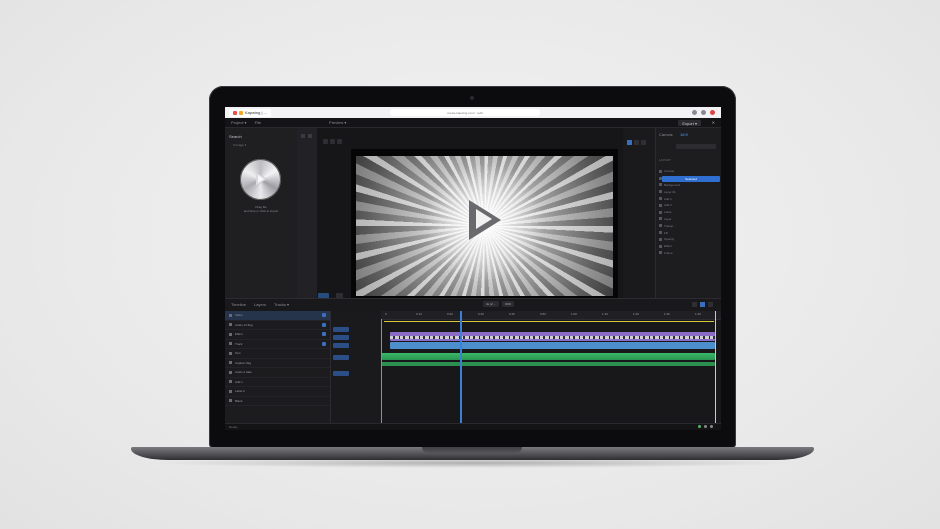 This screenshot has height=529, width=940. What do you see at coordinates (277, 335) in the screenshot?
I see `layer-row: Effect` at bounding box center [277, 335].